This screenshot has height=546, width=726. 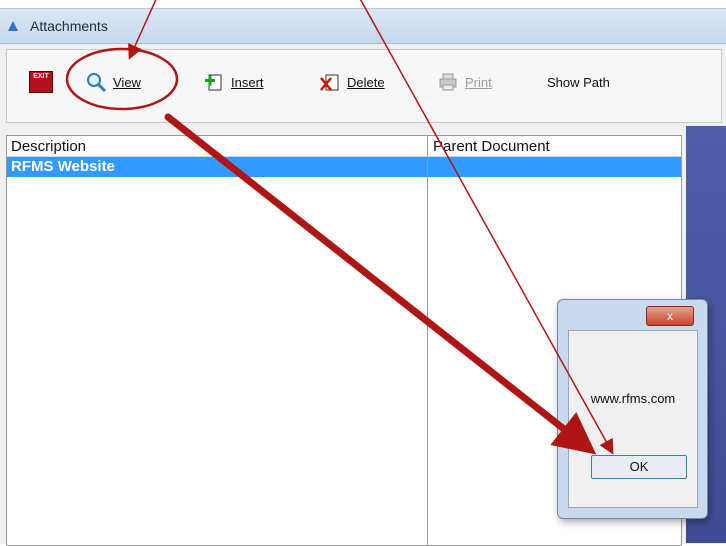 I want to click on show-path-label: Show Path, so click(x=578, y=82).